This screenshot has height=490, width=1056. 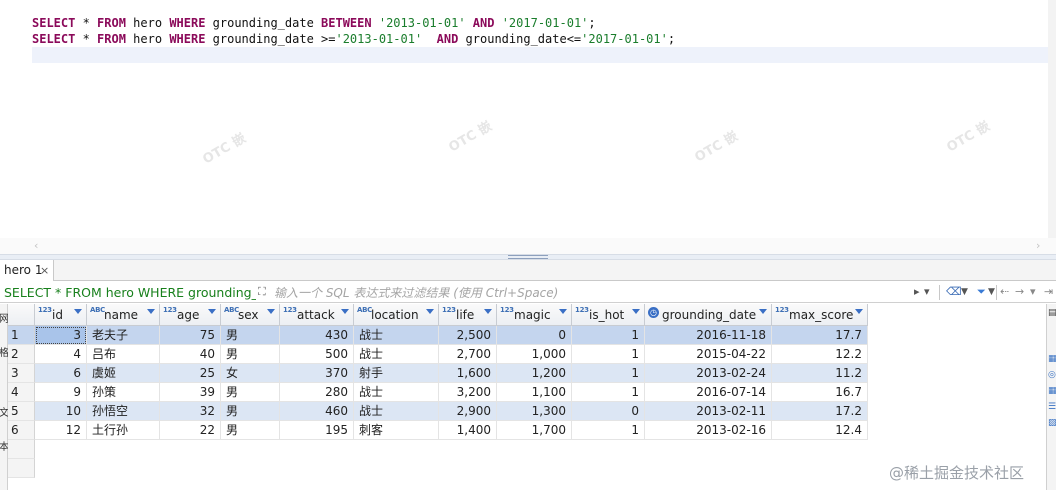 I want to click on cell-max-score: 12.2, so click(x=820, y=354).